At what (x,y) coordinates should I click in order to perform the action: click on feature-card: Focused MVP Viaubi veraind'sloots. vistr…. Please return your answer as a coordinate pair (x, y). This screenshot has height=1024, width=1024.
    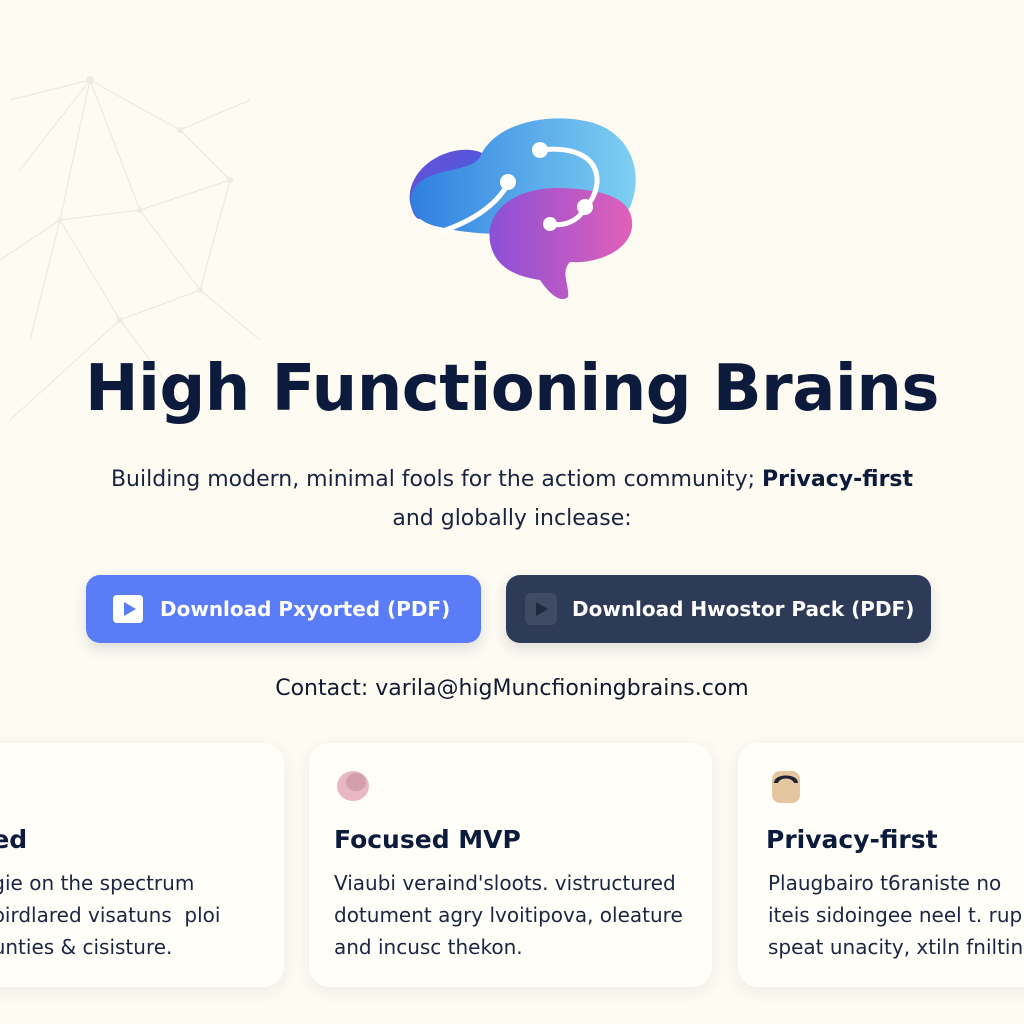
    Looking at the image, I should click on (510, 865).